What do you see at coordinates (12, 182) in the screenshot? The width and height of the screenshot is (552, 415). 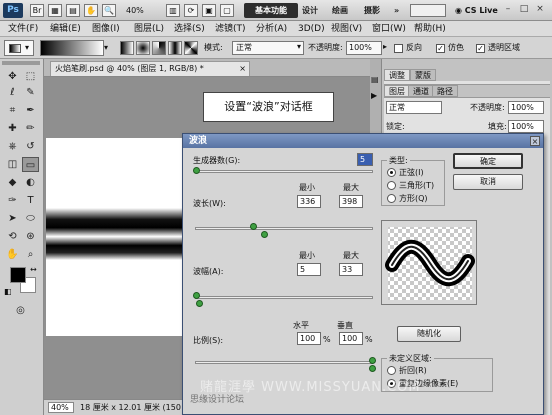 I see `blur-tool-icon: ◆` at bounding box center [12, 182].